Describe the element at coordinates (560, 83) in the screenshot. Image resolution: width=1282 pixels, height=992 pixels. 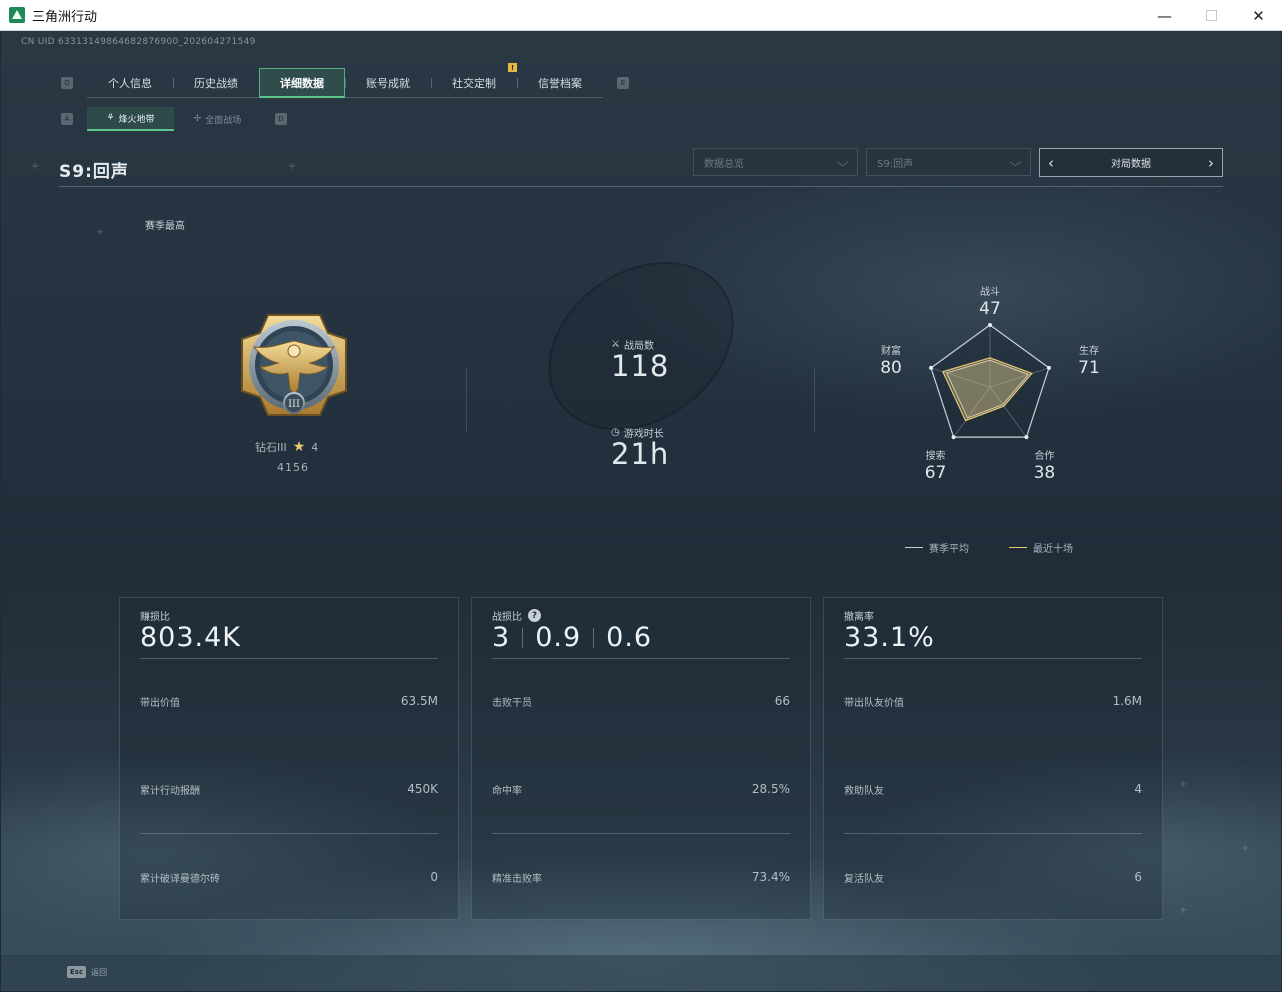
I see `tab-reputation: 信誉档案` at that location.